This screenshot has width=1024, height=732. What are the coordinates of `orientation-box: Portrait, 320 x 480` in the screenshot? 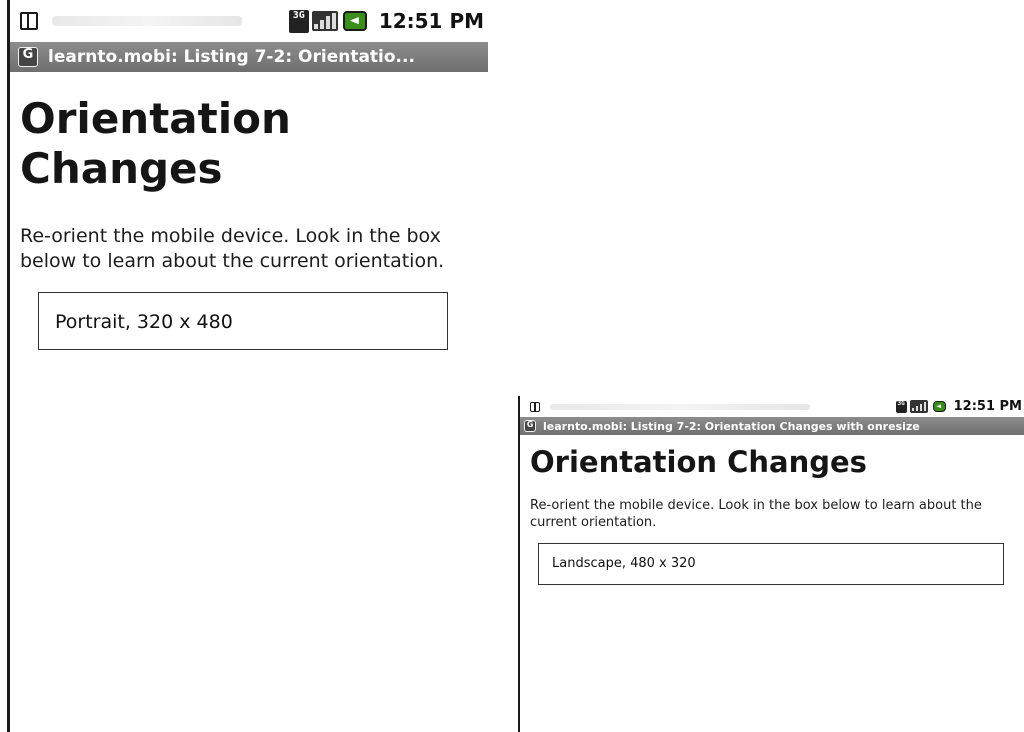 It's located at (243, 321).